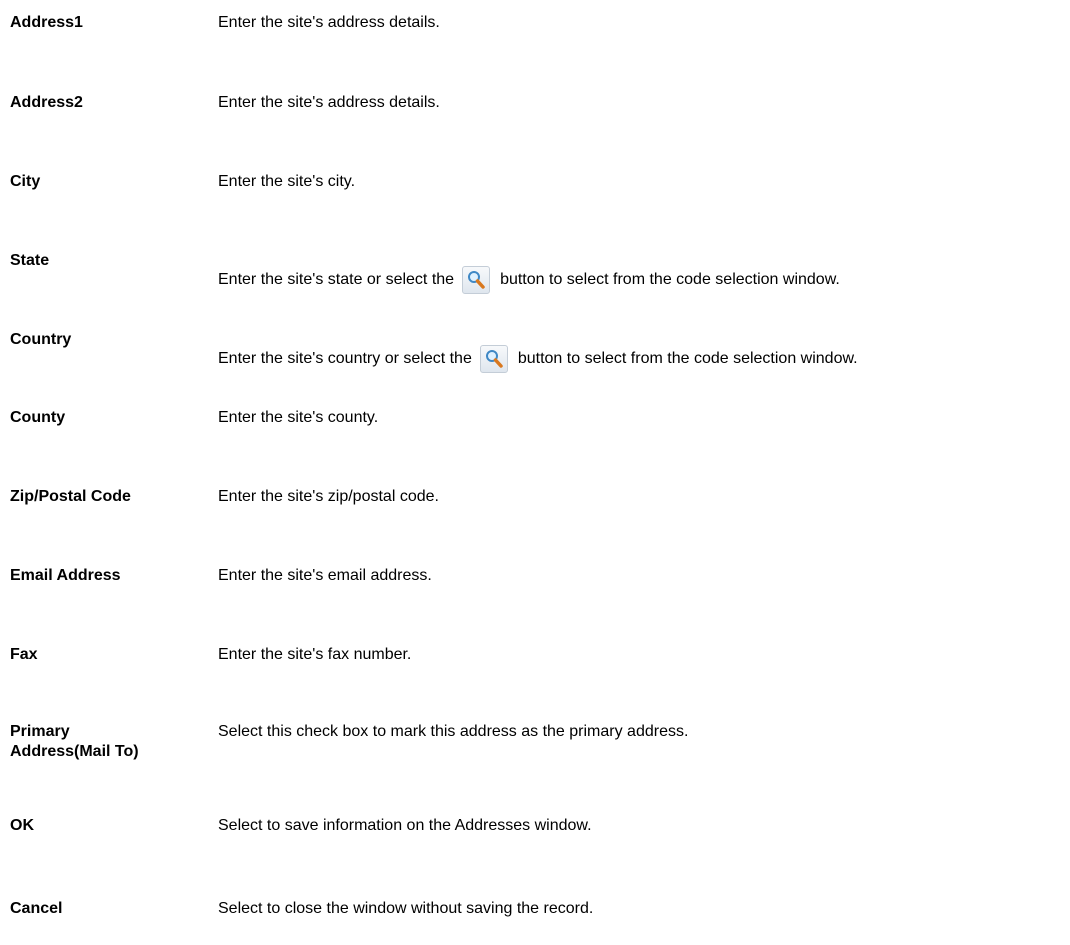  What do you see at coordinates (40, 731) in the screenshot?
I see `primary-term-line1: Primary` at bounding box center [40, 731].